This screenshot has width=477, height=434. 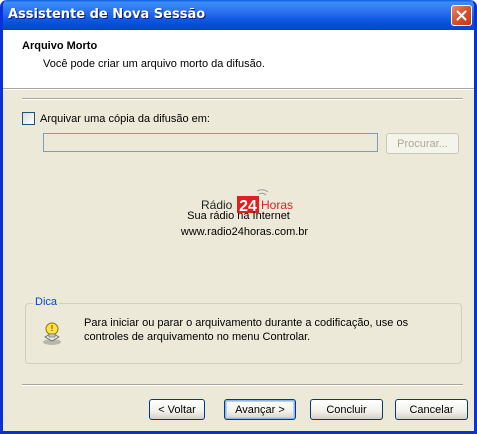 I want to click on window-title: Assistente de Nova Sessão, so click(x=107, y=14).